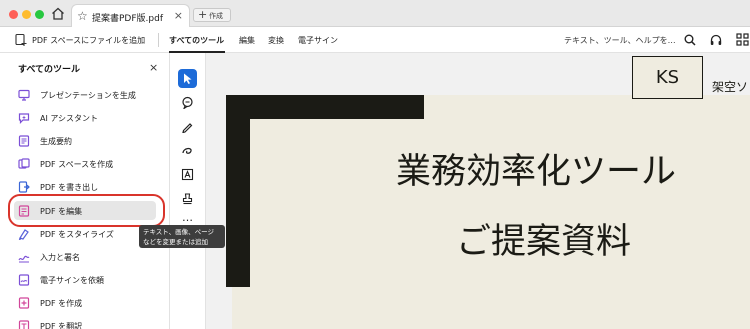  I want to click on page-decoration-bar-left, so click(238, 191).